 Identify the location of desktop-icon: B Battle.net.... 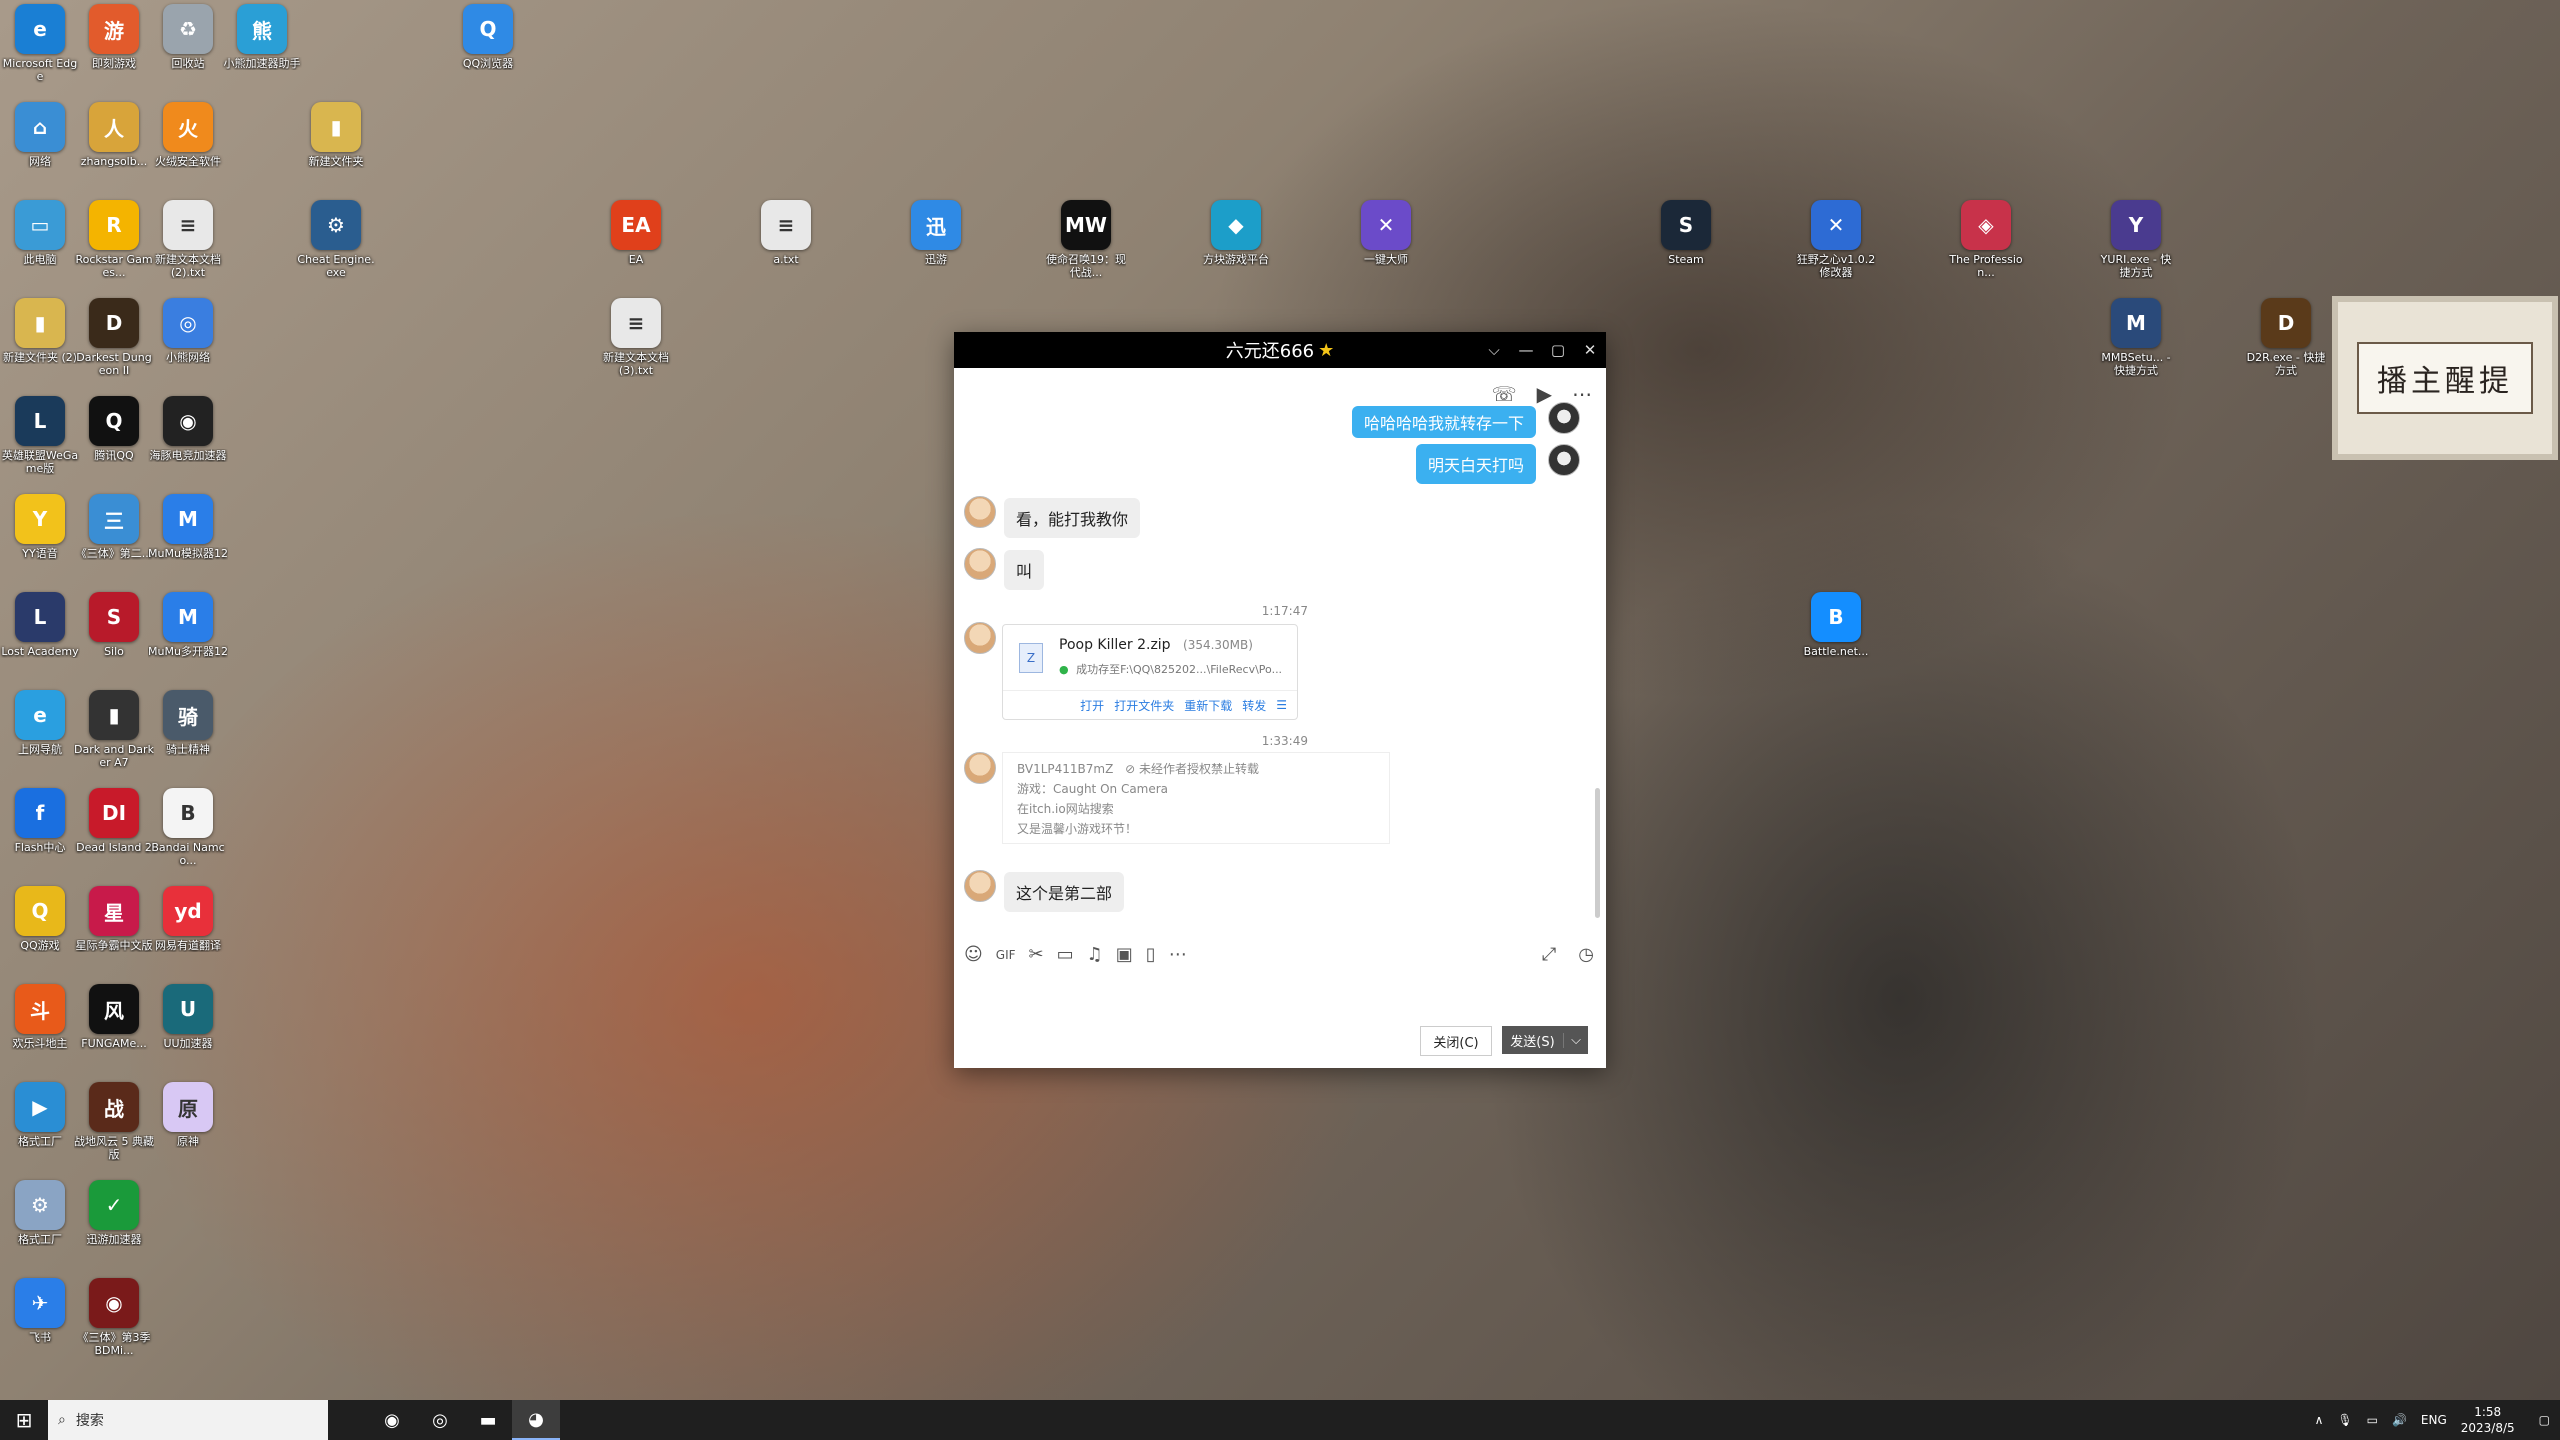
(1836, 625).